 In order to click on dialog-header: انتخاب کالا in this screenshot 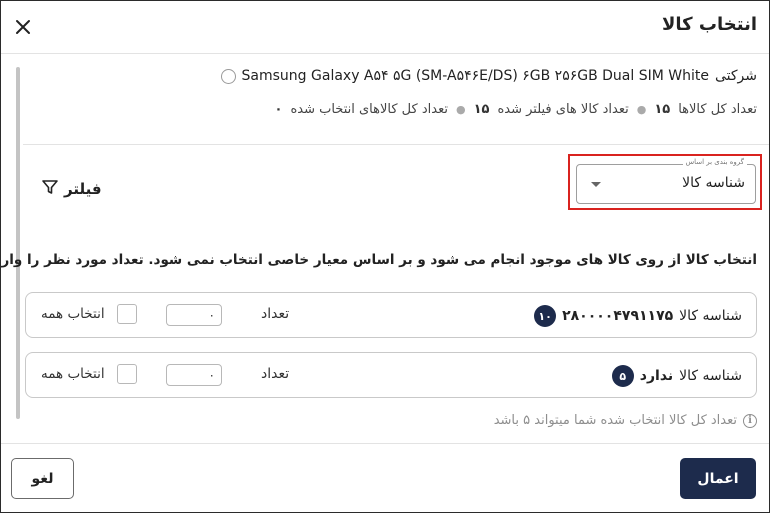, I will do `click(385, 27)`.